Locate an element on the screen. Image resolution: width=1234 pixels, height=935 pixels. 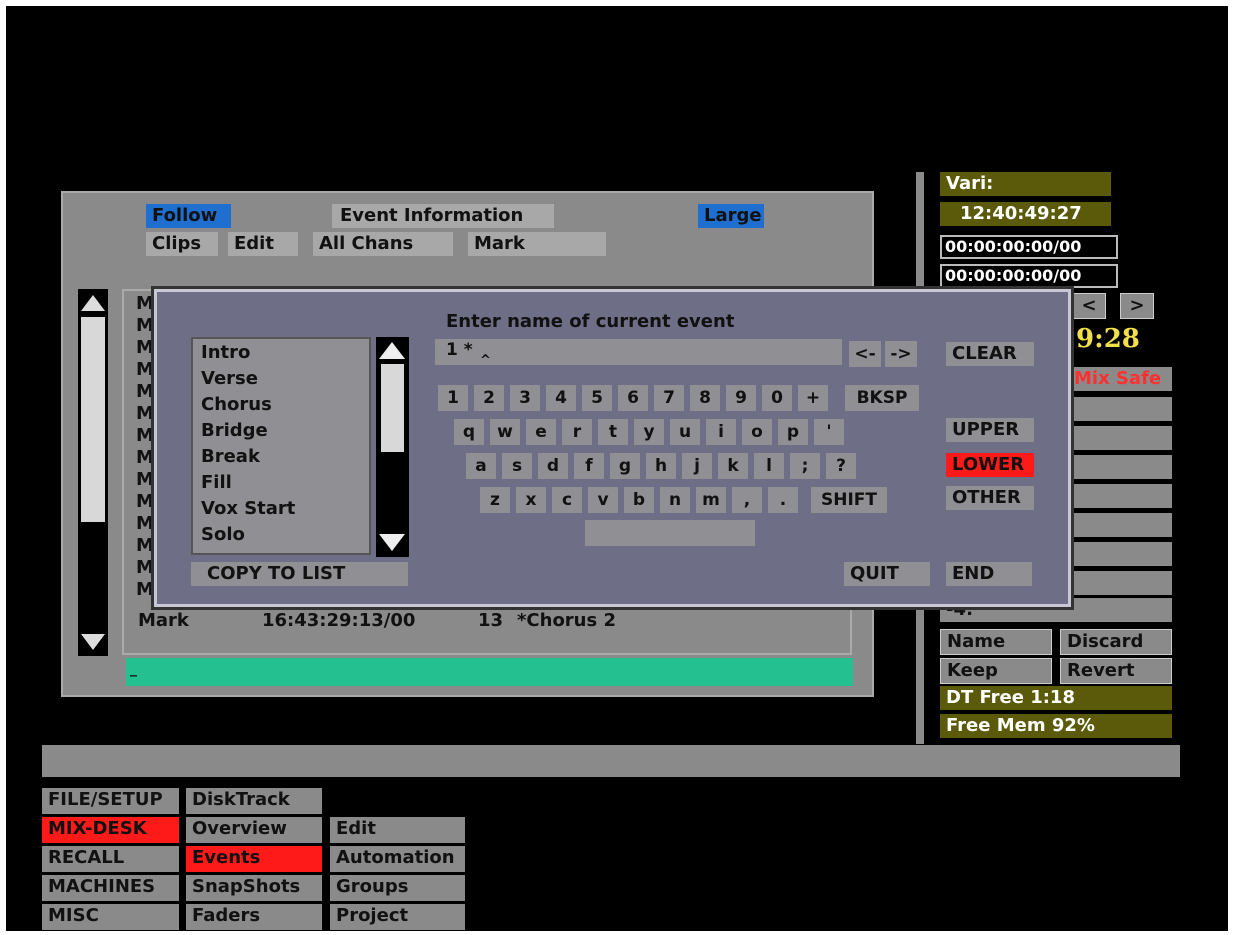
key-row4-4: b is located at coordinates (639, 500).